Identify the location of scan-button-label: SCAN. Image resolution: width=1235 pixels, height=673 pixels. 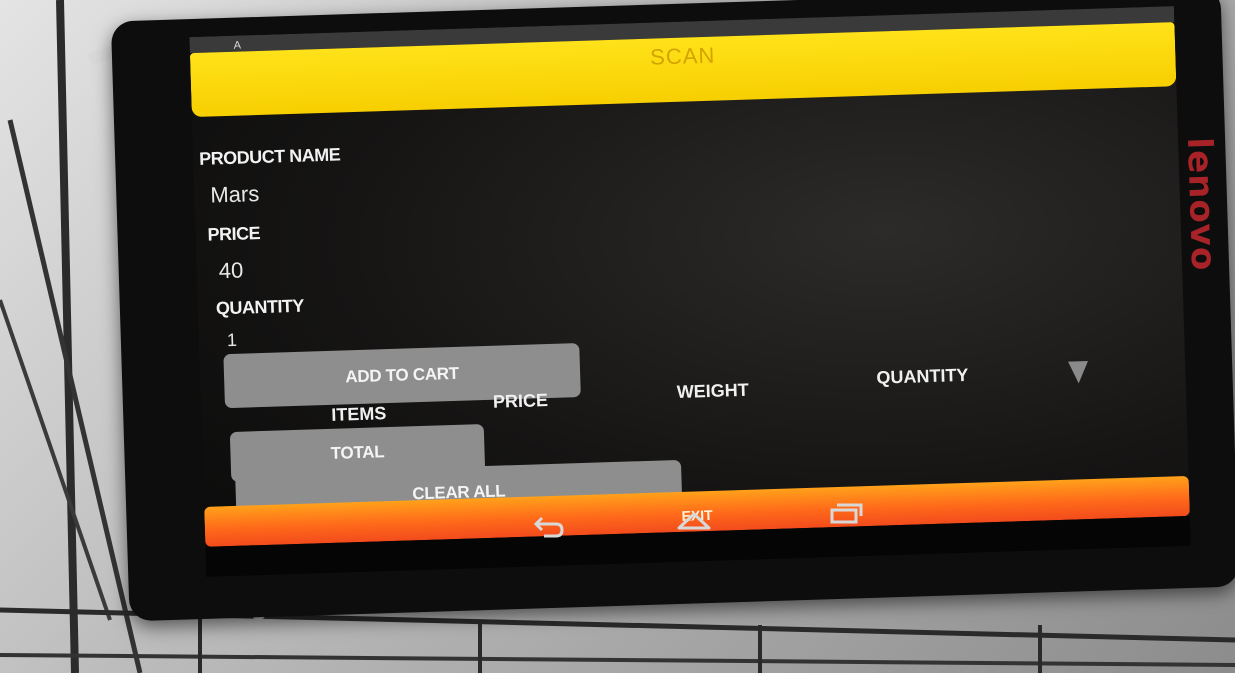
(682, 56).